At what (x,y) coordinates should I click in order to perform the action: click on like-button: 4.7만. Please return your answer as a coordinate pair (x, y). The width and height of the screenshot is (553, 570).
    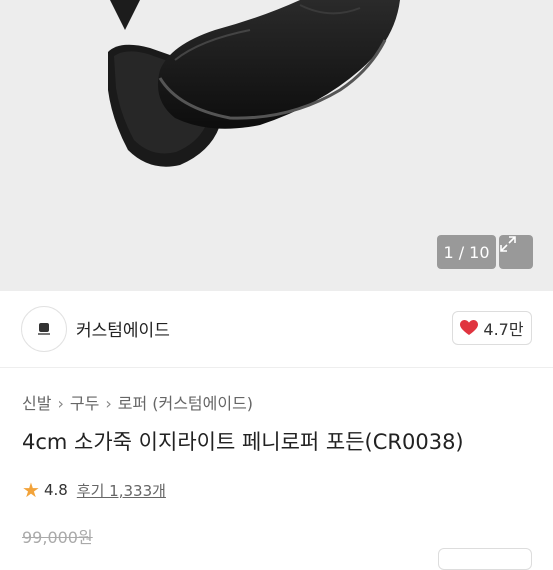
    Looking at the image, I should click on (492, 328).